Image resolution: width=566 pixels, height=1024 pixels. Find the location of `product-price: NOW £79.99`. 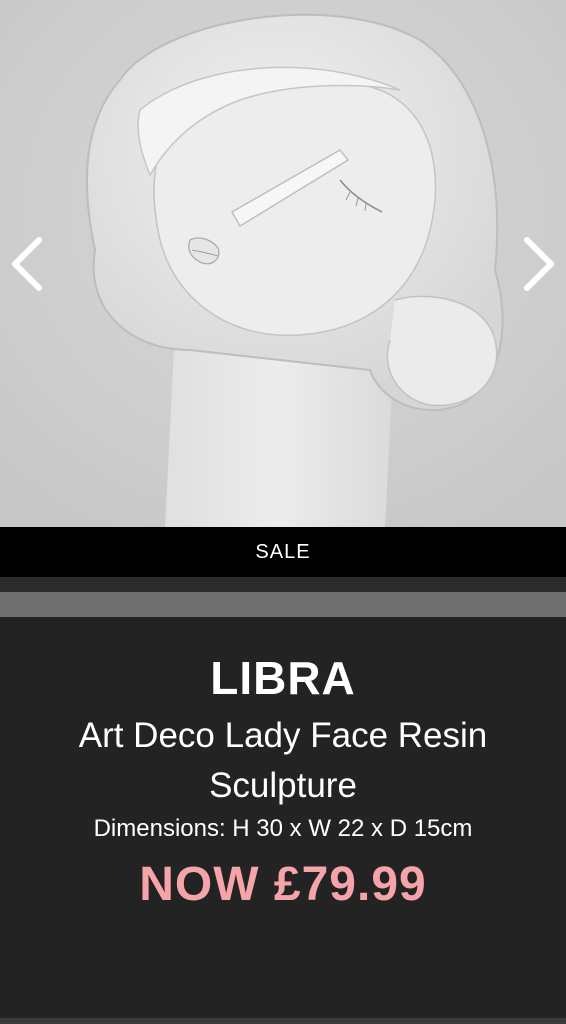

product-price: NOW £79.99 is located at coordinates (283, 884).